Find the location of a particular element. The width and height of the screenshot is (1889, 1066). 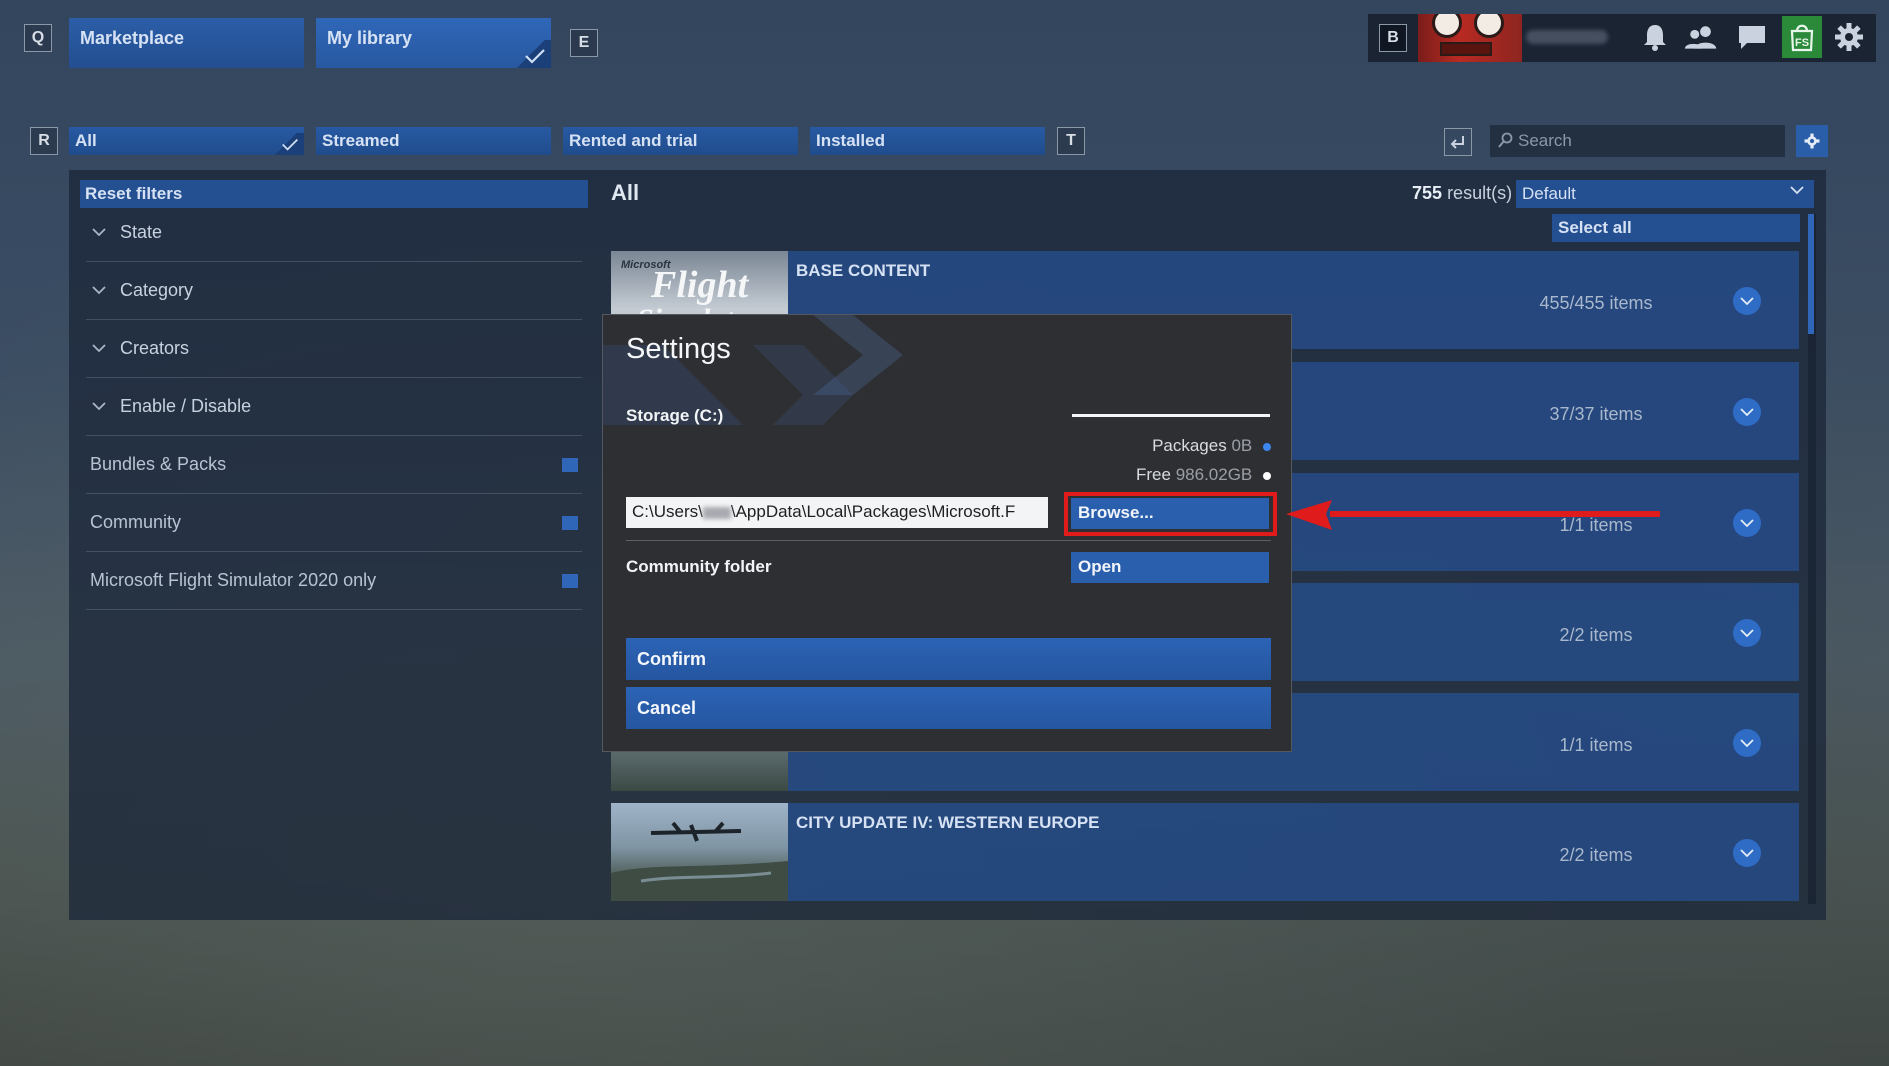

toggle-indicator is located at coordinates (570, 464).